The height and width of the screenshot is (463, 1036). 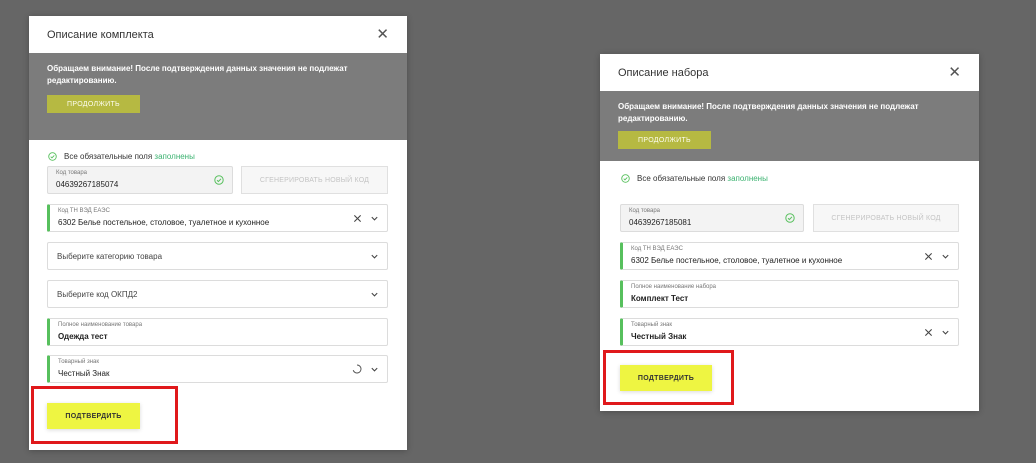 What do you see at coordinates (660, 222) in the screenshot?
I see `product-code-value: 04639267185081` at bounding box center [660, 222].